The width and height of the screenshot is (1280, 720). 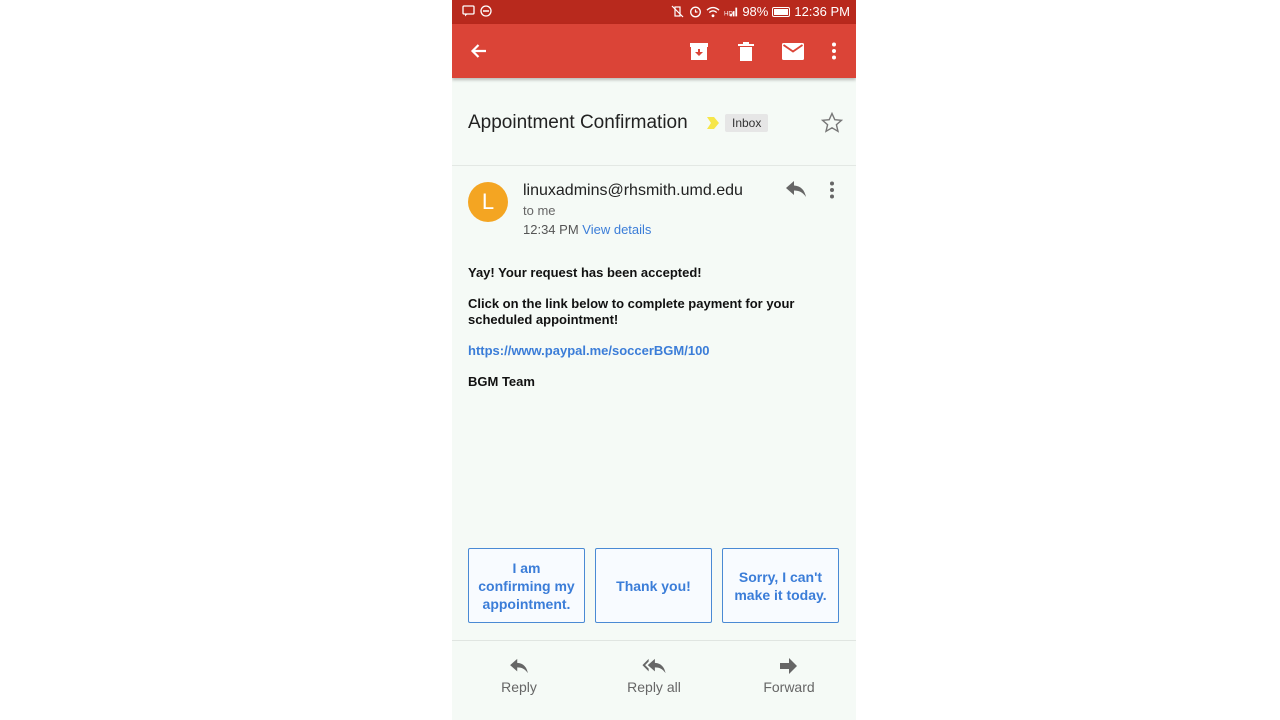 What do you see at coordinates (526, 585) in the screenshot?
I see `smart-reply-confirm: I am confirming my appointment.` at bounding box center [526, 585].